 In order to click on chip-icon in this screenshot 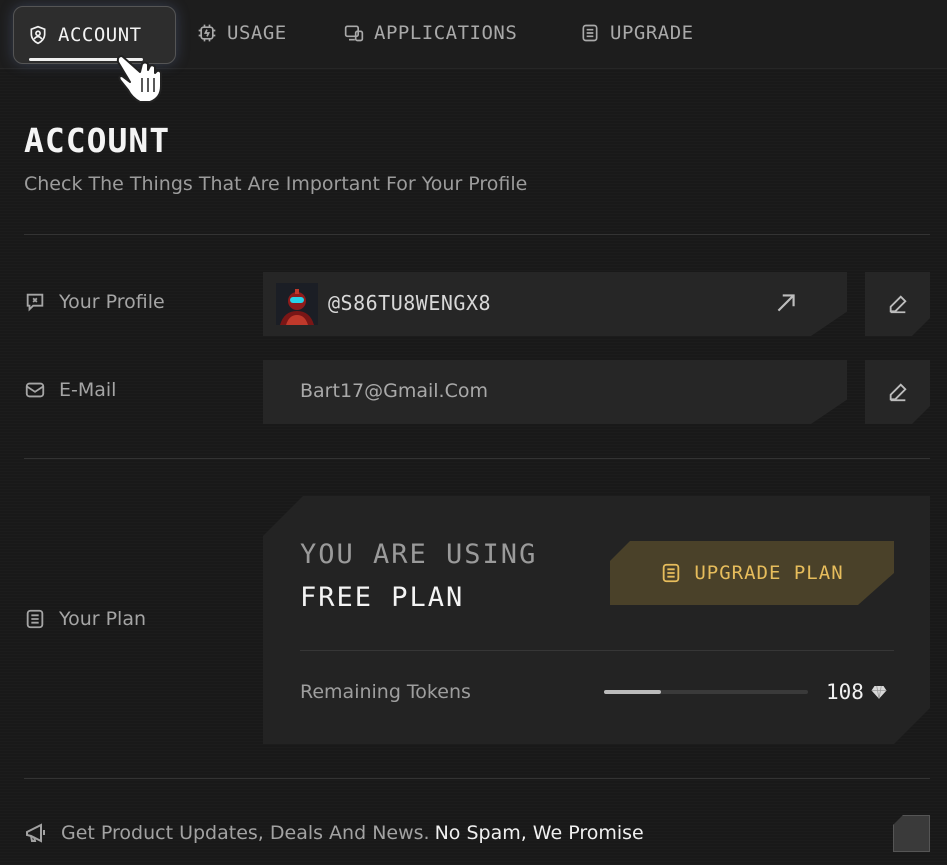, I will do `click(207, 33)`.